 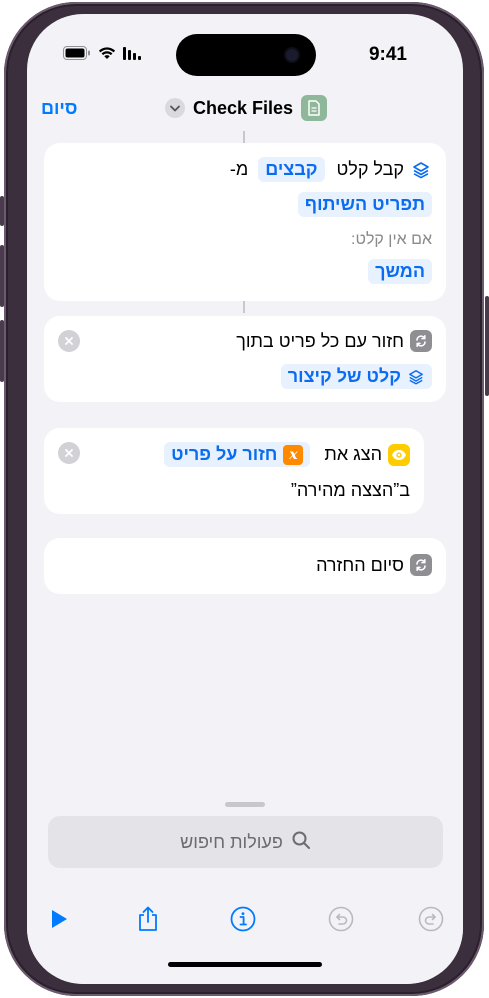 What do you see at coordinates (431, 919) in the screenshot?
I see `redo-icon` at bounding box center [431, 919].